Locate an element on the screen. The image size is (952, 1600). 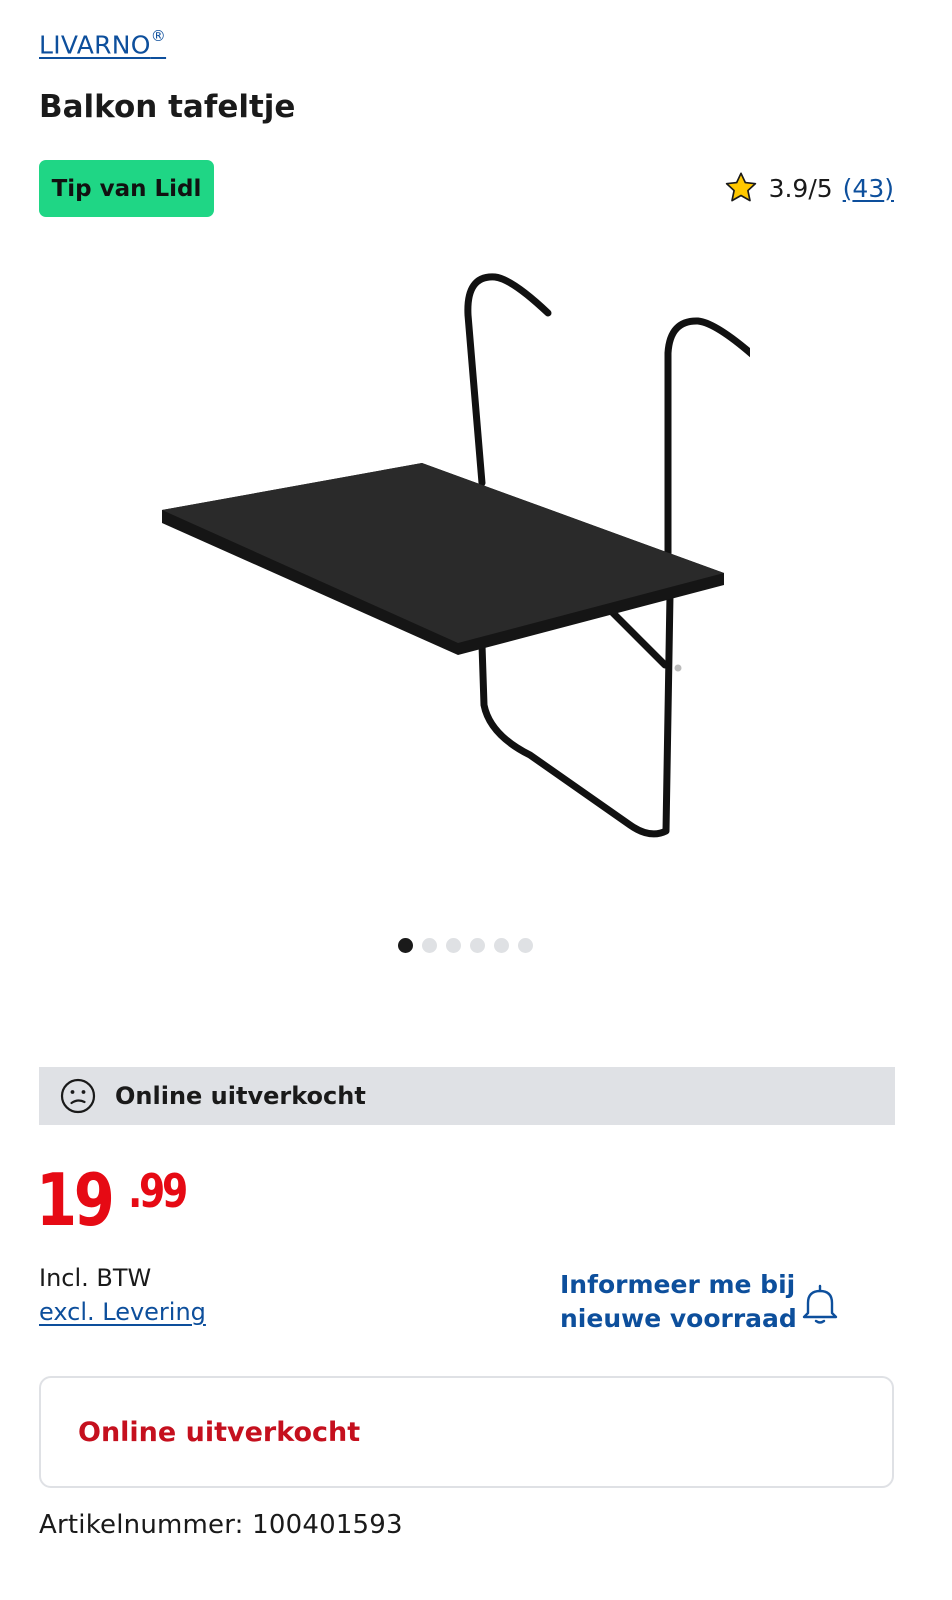
rating: 3.9/5 (43) is located at coordinates (808, 188).